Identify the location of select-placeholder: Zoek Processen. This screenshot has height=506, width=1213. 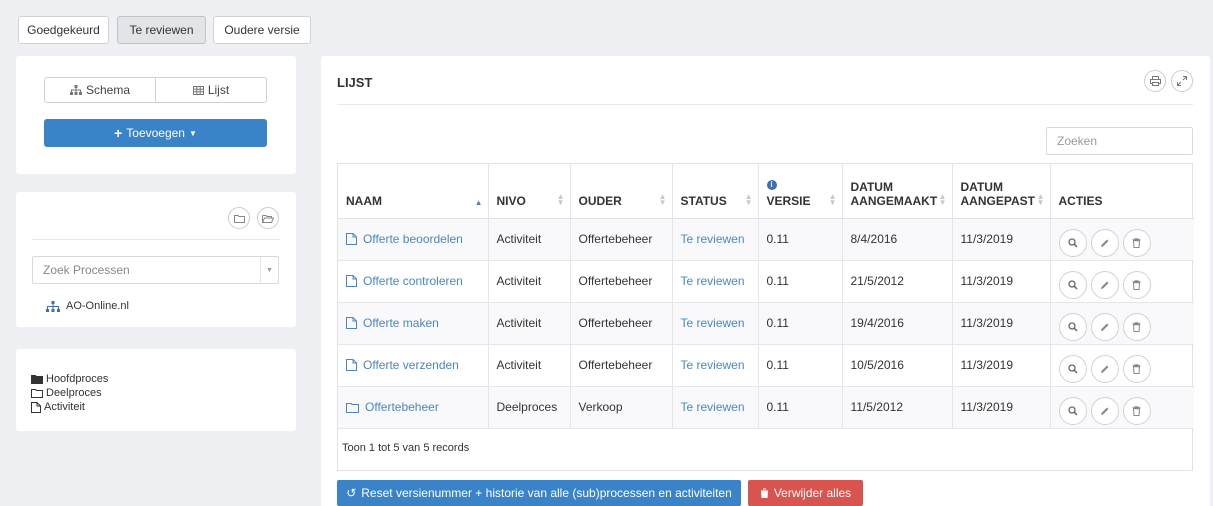
(86, 270).